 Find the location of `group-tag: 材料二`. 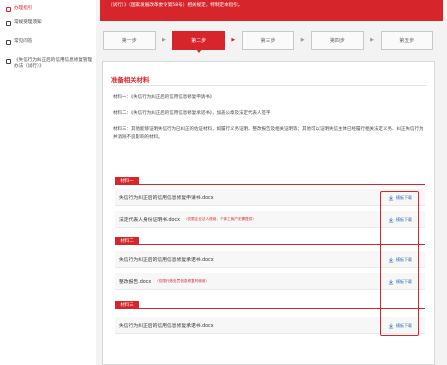

group-tag: 材料二 is located at coordinates (127, 240).